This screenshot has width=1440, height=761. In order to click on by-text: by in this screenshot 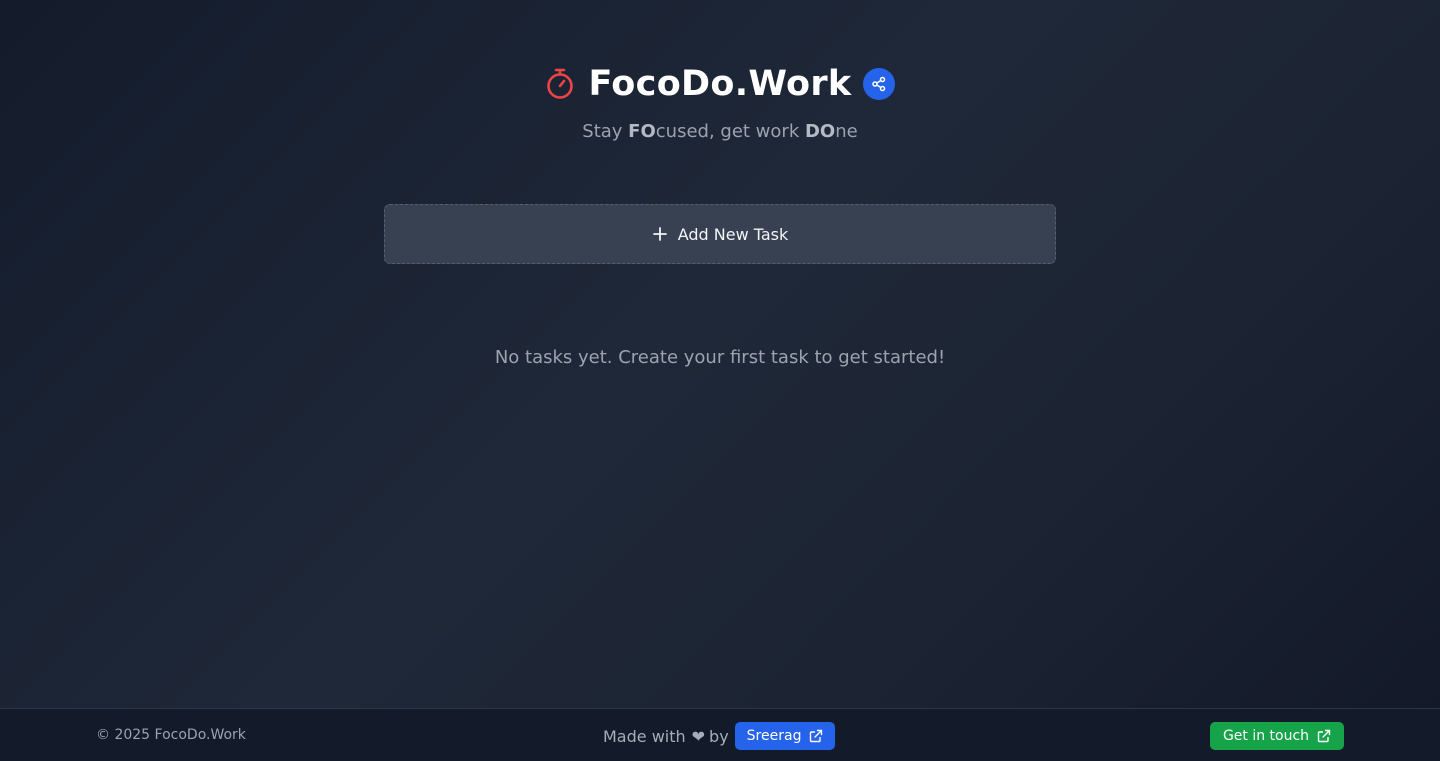, I will do `click(719, 736)`.